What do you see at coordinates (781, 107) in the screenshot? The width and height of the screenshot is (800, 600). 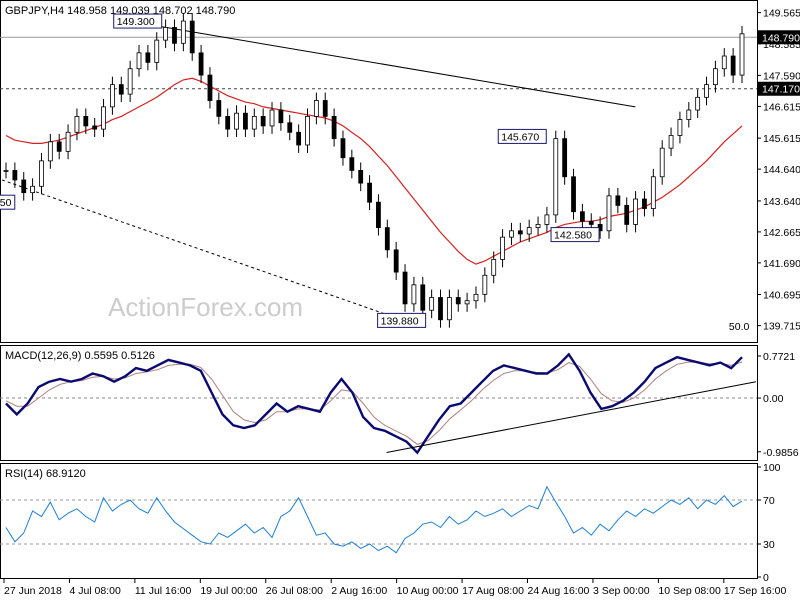 I see `price-ytick-label: 146.615` at bounding box center [781, 107].